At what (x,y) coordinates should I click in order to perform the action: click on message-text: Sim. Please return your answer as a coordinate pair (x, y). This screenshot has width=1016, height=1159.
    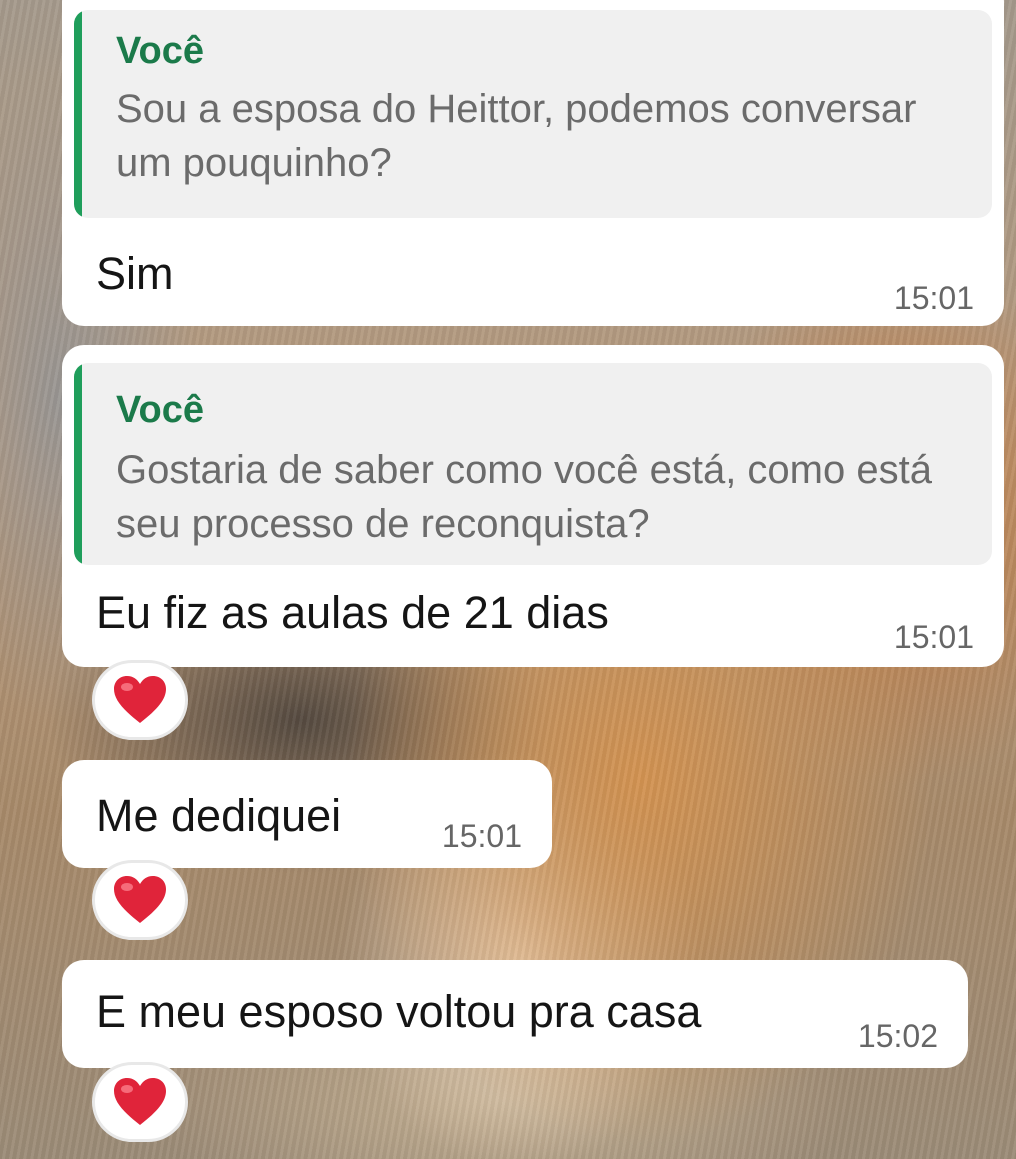
    Looking at the image, I should click on (135, 273).